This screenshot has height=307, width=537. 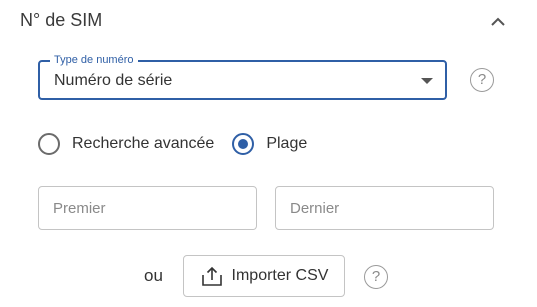 I want to click on import-csv-button: Importer CSV, so click(x=264, y=276).